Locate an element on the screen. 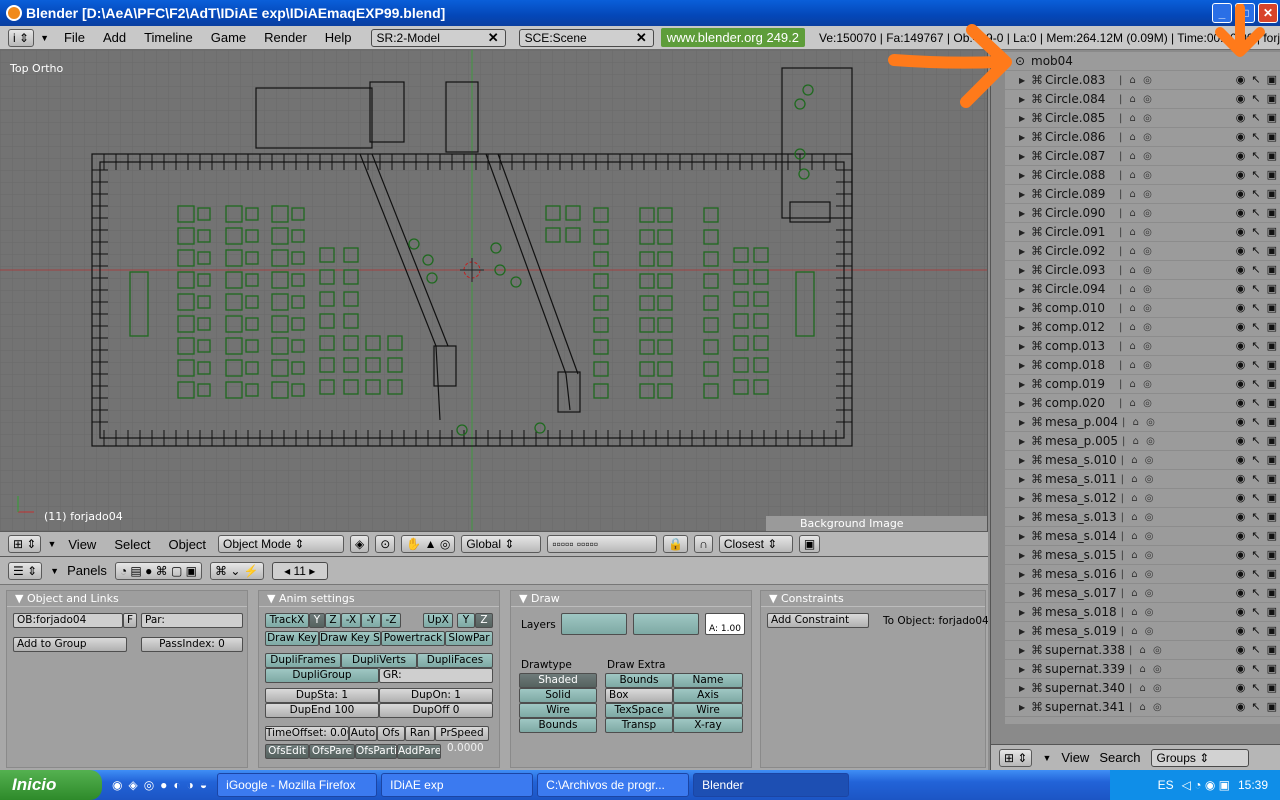  ofsparti-button: OfsParti is located at coordinates (376, 751).